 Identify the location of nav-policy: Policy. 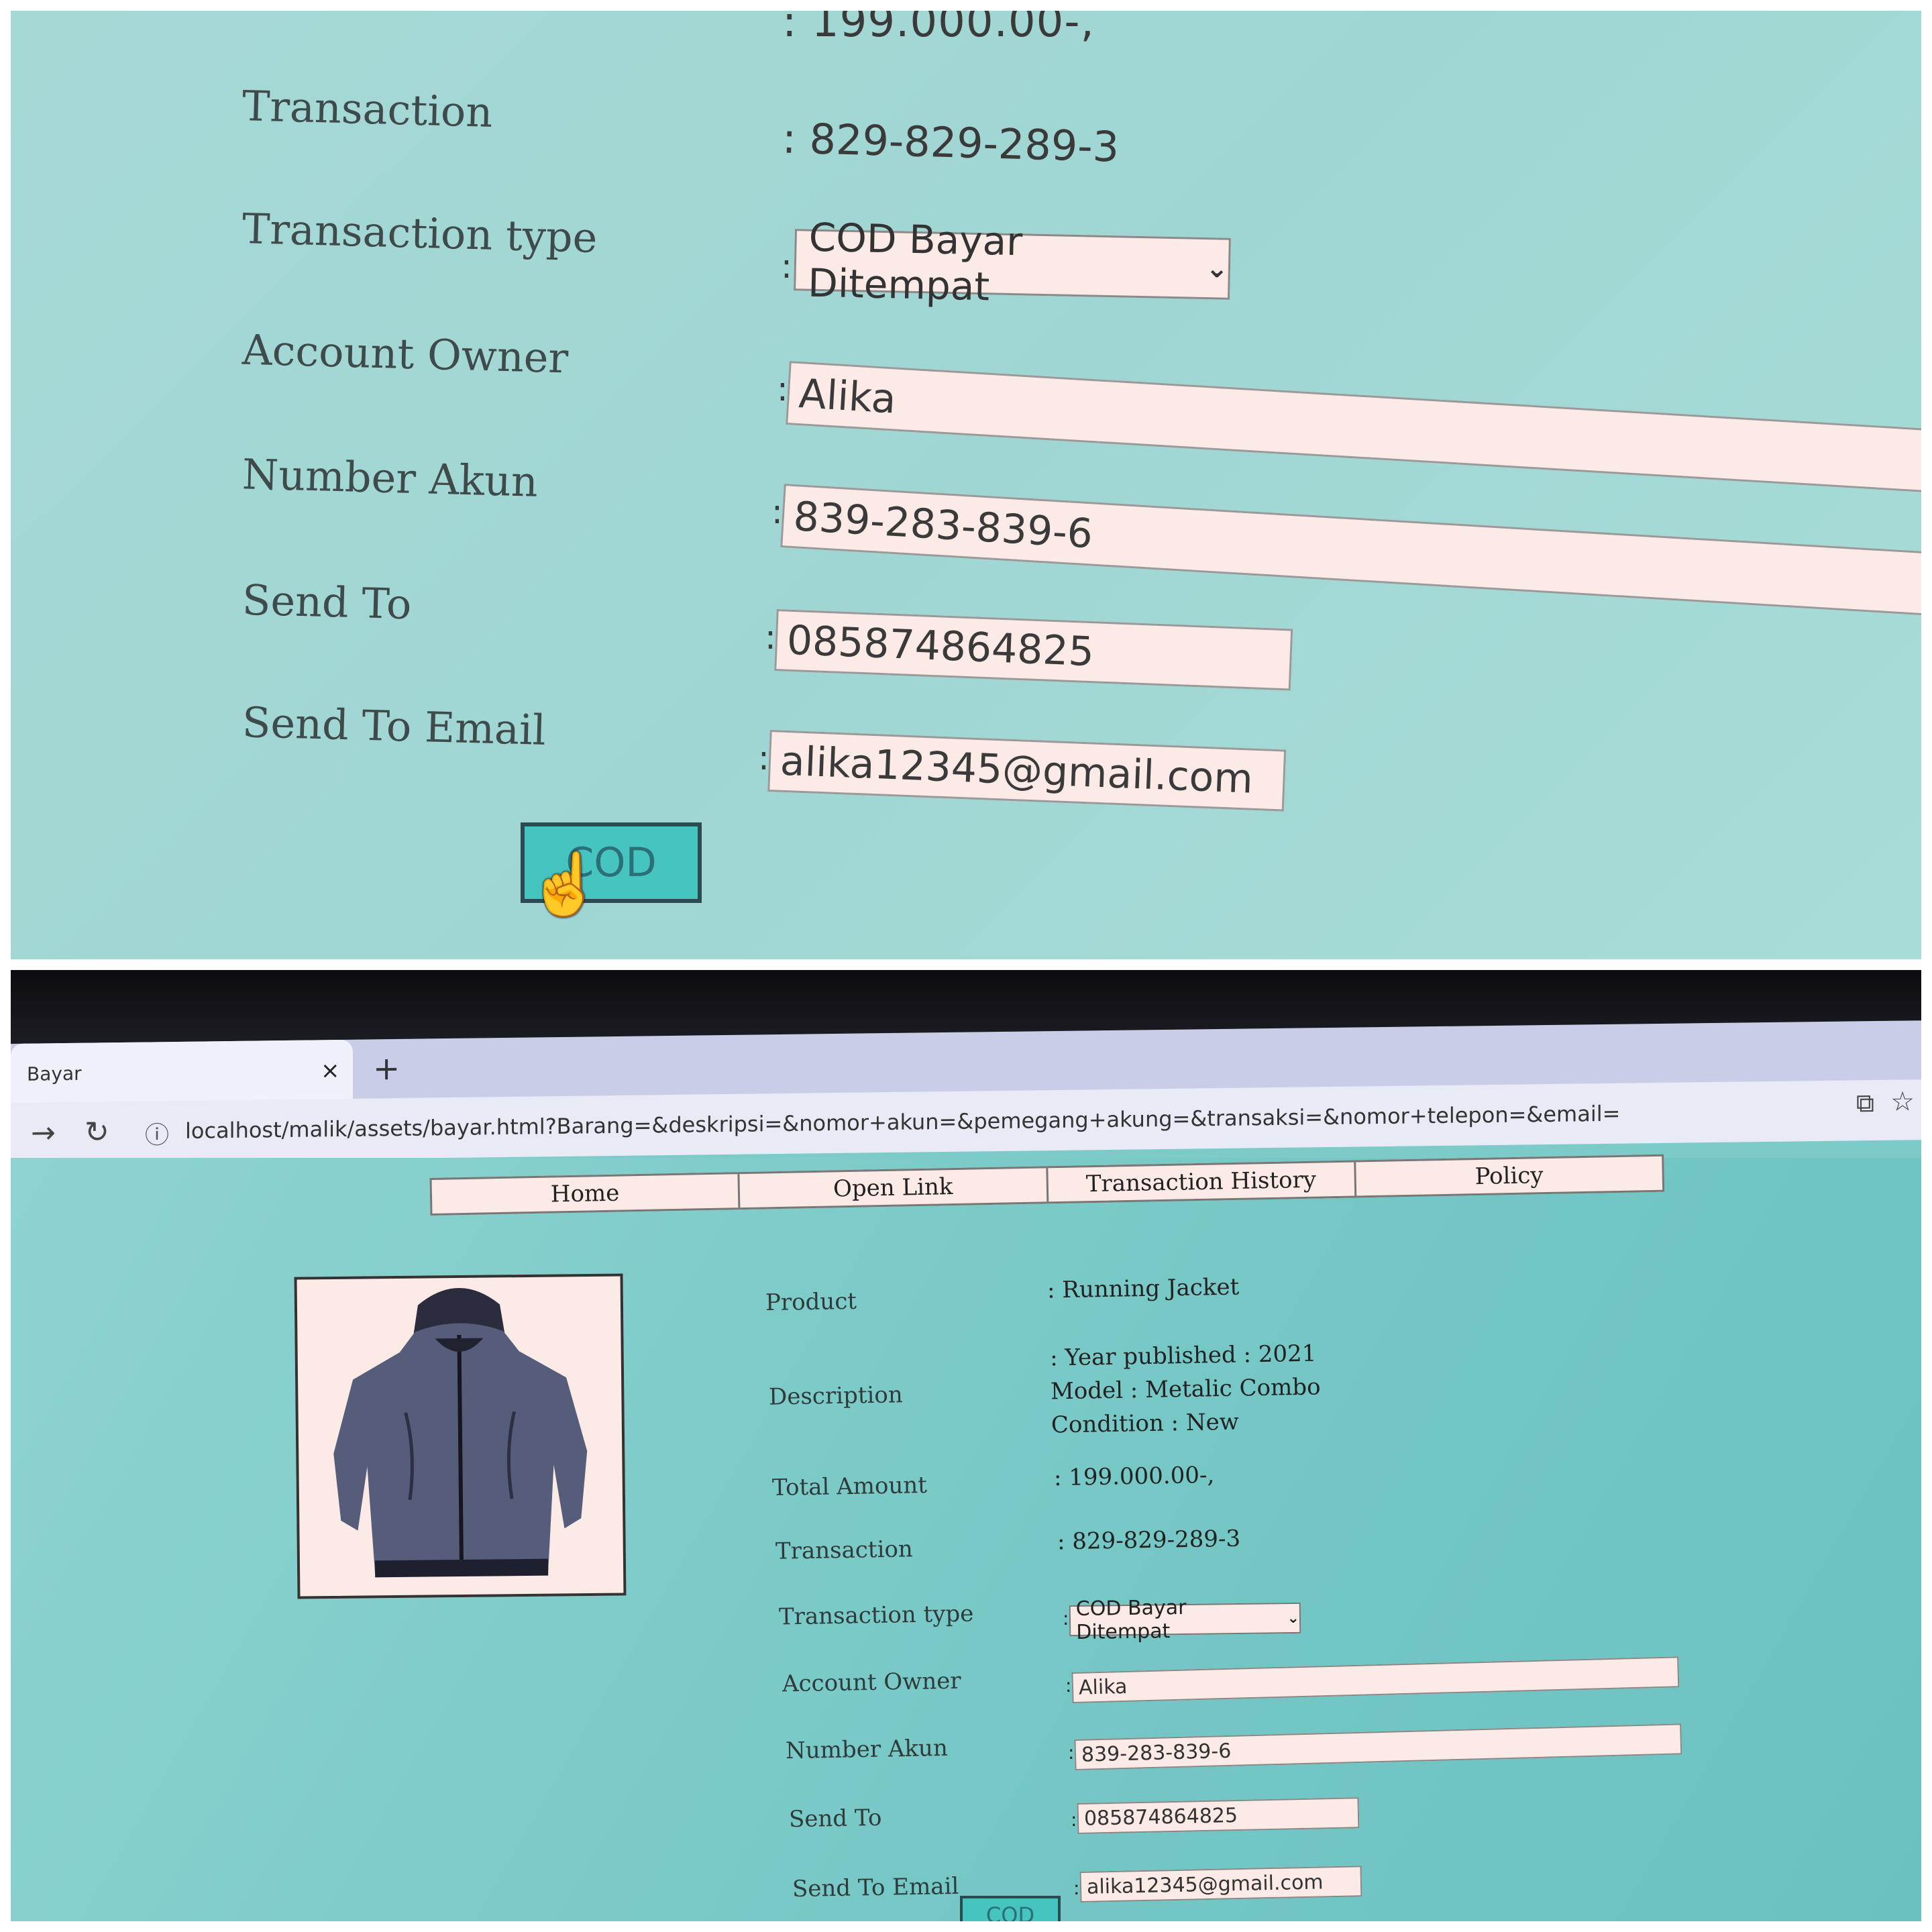
(1509, 1176).